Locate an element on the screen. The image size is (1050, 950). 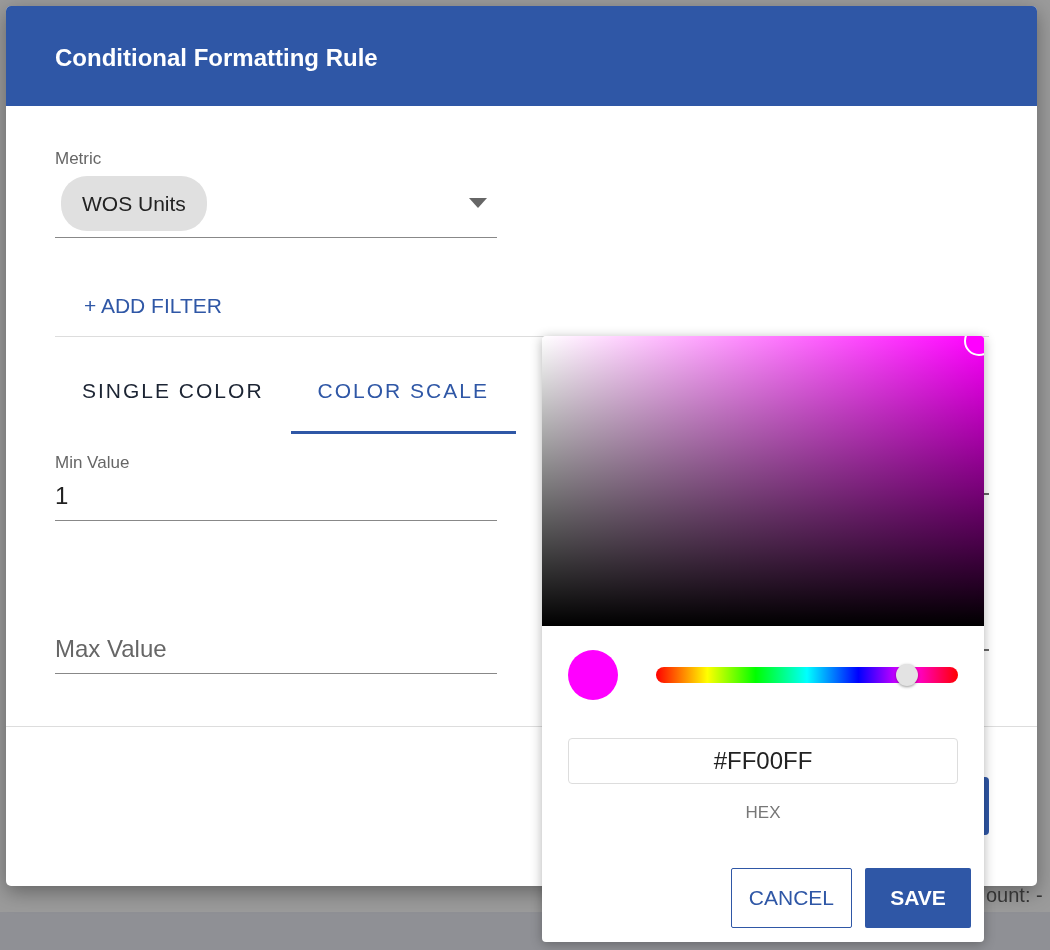
metric-select: WOS Units is located at coordinates (276, 204).